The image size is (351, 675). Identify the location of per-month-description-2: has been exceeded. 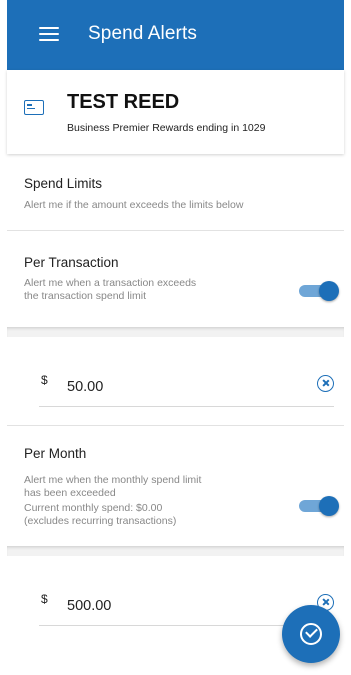
(70, 493).